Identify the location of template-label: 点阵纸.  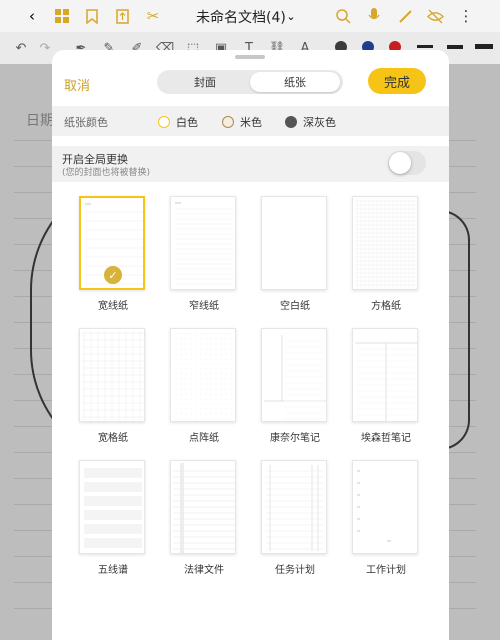
(204, 438).